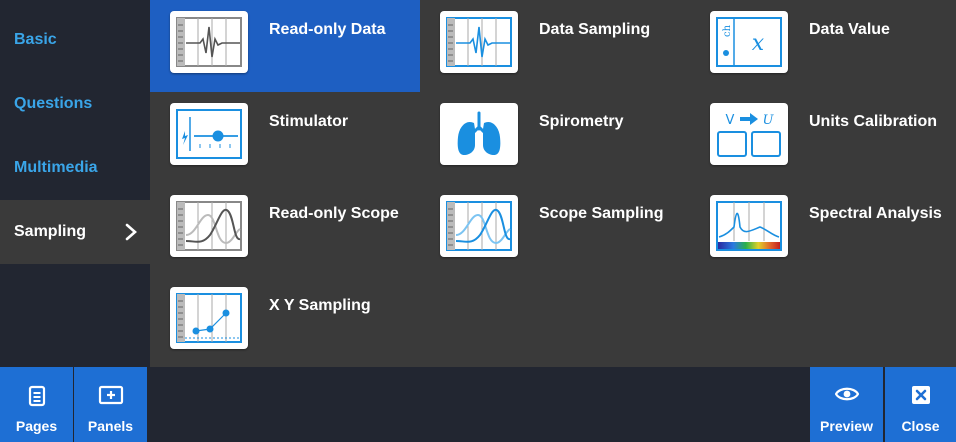  I want to click on tile-label: Stimulator, so click(309, 121).